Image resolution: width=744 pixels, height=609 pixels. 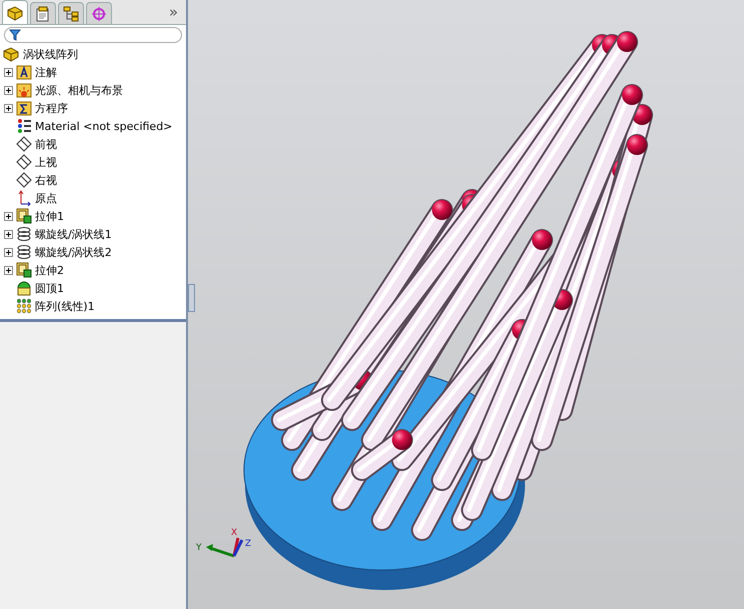 I want to click on document-icon, so click(x=43, y=14).